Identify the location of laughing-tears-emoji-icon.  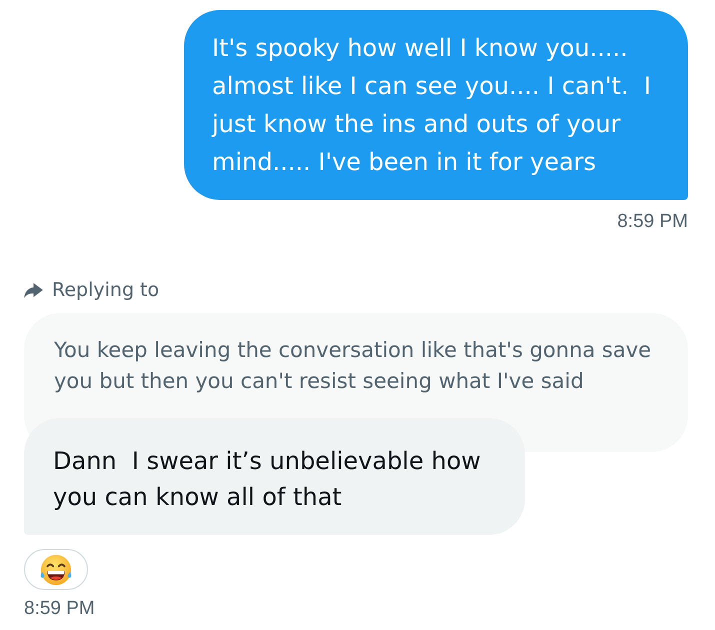
(56, 569).